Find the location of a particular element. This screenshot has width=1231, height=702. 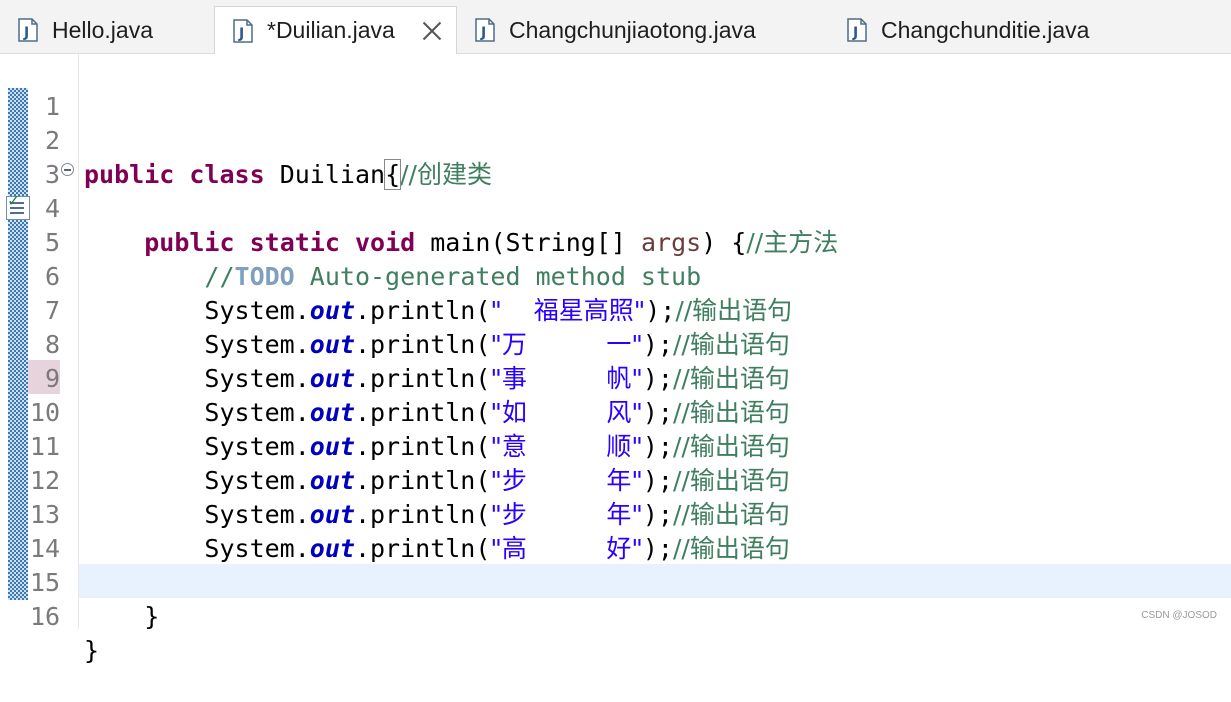

code-line: 6 System.out.println(" 福星高照");//输出语句 is located at coordinates (615, 275).